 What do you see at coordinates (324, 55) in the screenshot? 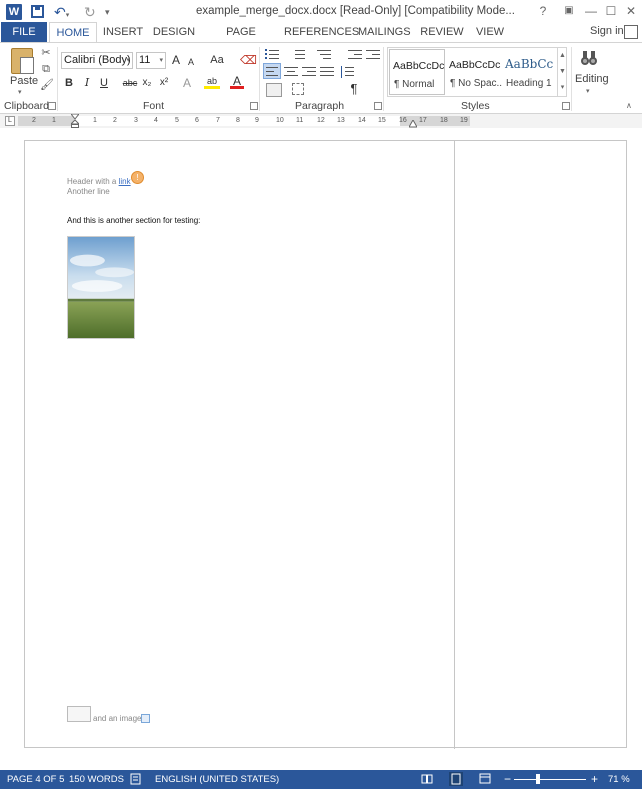
I see `multilevel-list-icon` at bounding box center [324, 55].